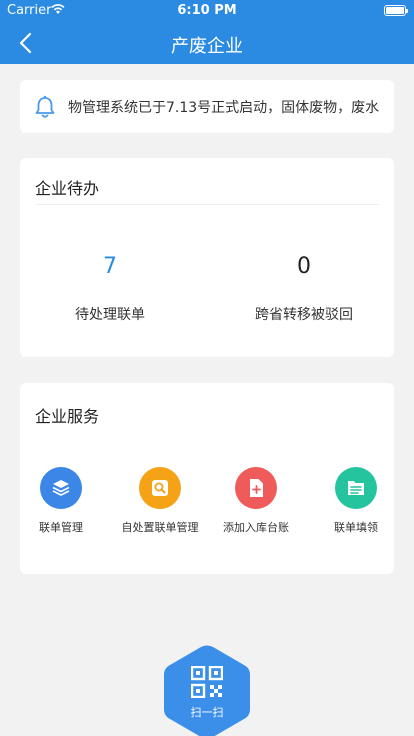 The image size is (414, 736). I want to click on scan-label: 扫一扫, so click(207, 712).